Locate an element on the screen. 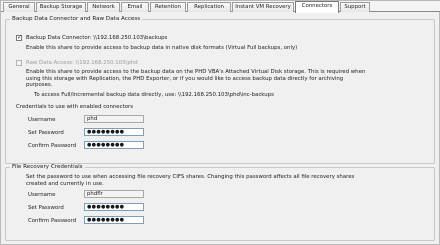 The image size is (440, 245). tab-instant-vm-recovery: Instant VM Recovery is located at coordinates (263, 7).